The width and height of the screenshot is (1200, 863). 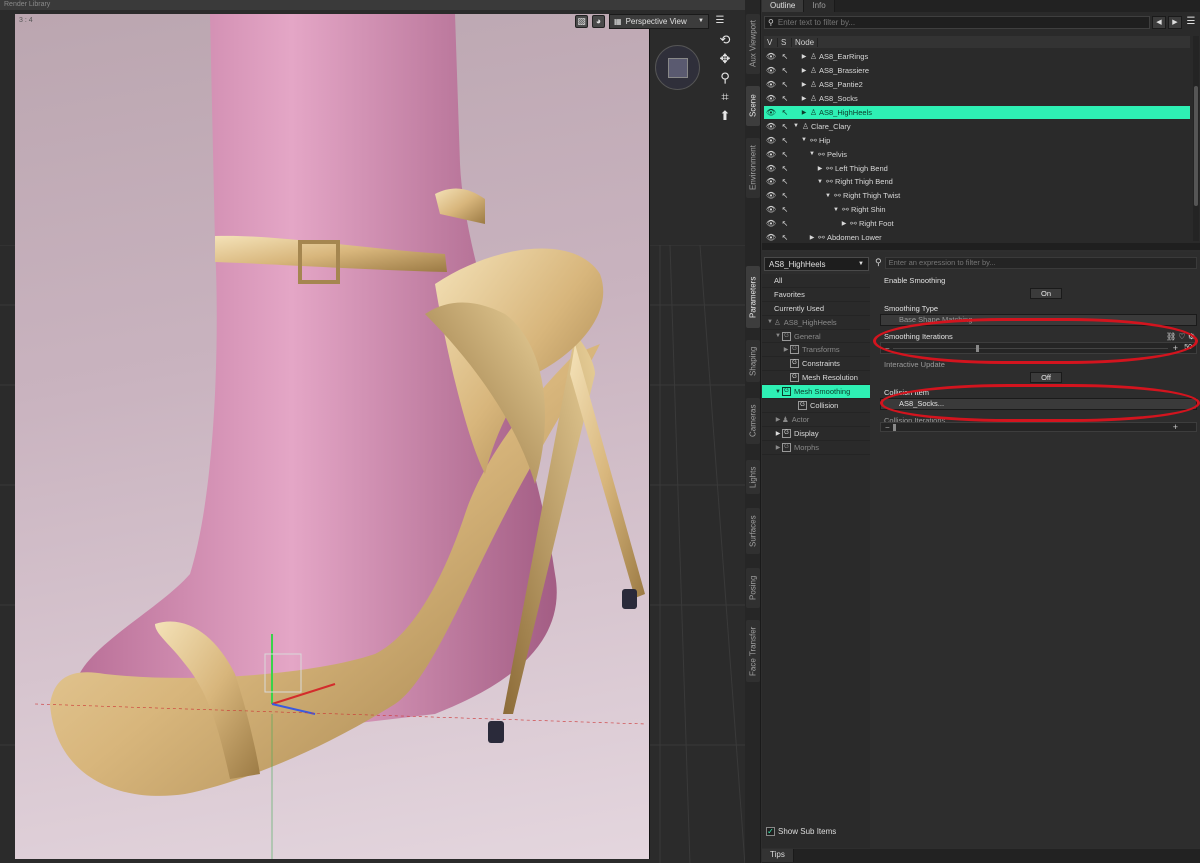 What do you see at coordinates (1191, 22) in the screenshot?
I see `scene-menu-icon: ☰` at bounding box center [1191, 22].